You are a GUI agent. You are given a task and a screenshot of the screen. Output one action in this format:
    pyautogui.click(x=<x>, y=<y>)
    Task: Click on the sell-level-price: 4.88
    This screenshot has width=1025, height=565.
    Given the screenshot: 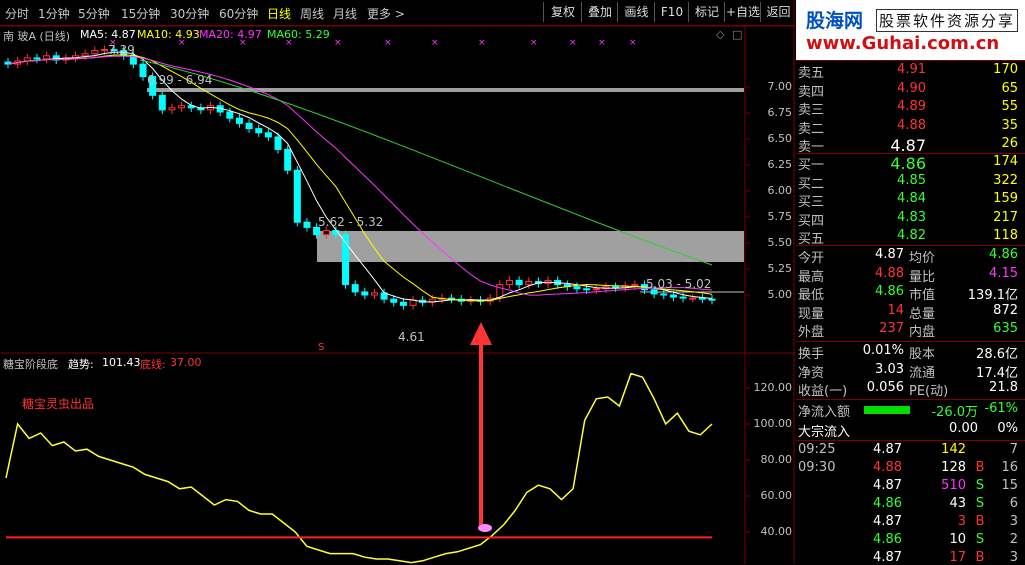 What is the action you would take?
    pyautogui.click(x=911, y=125)
    